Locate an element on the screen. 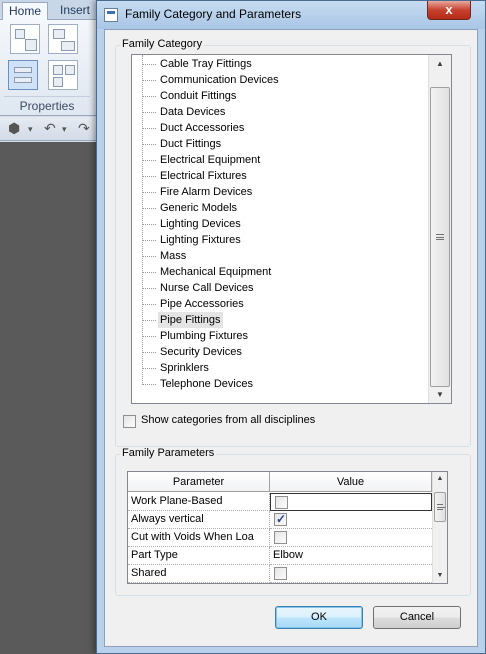 This screenshot has width=486, height=654. category-item: Lighting Fixtures is located at coordinates (280, 240).